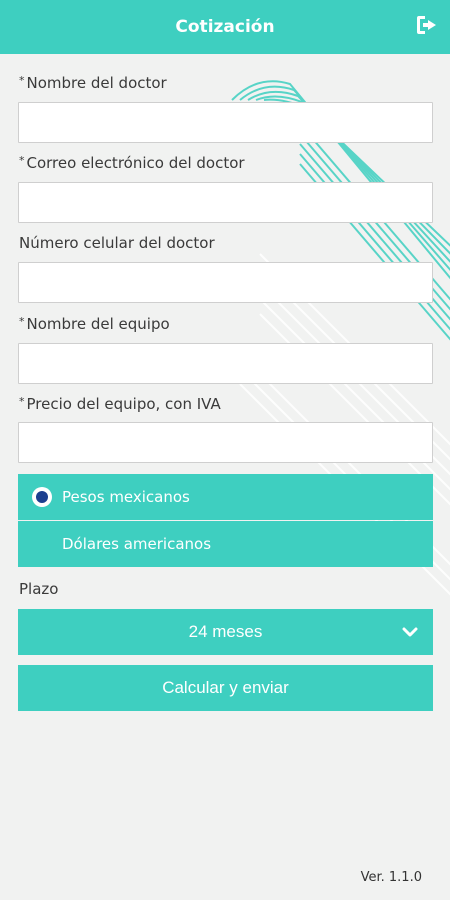 The width and height of the screenshot is (450, 900). Describe the element at coordinates (225, 282) in the screenshot. I see `doctor-phone-input` at that location.